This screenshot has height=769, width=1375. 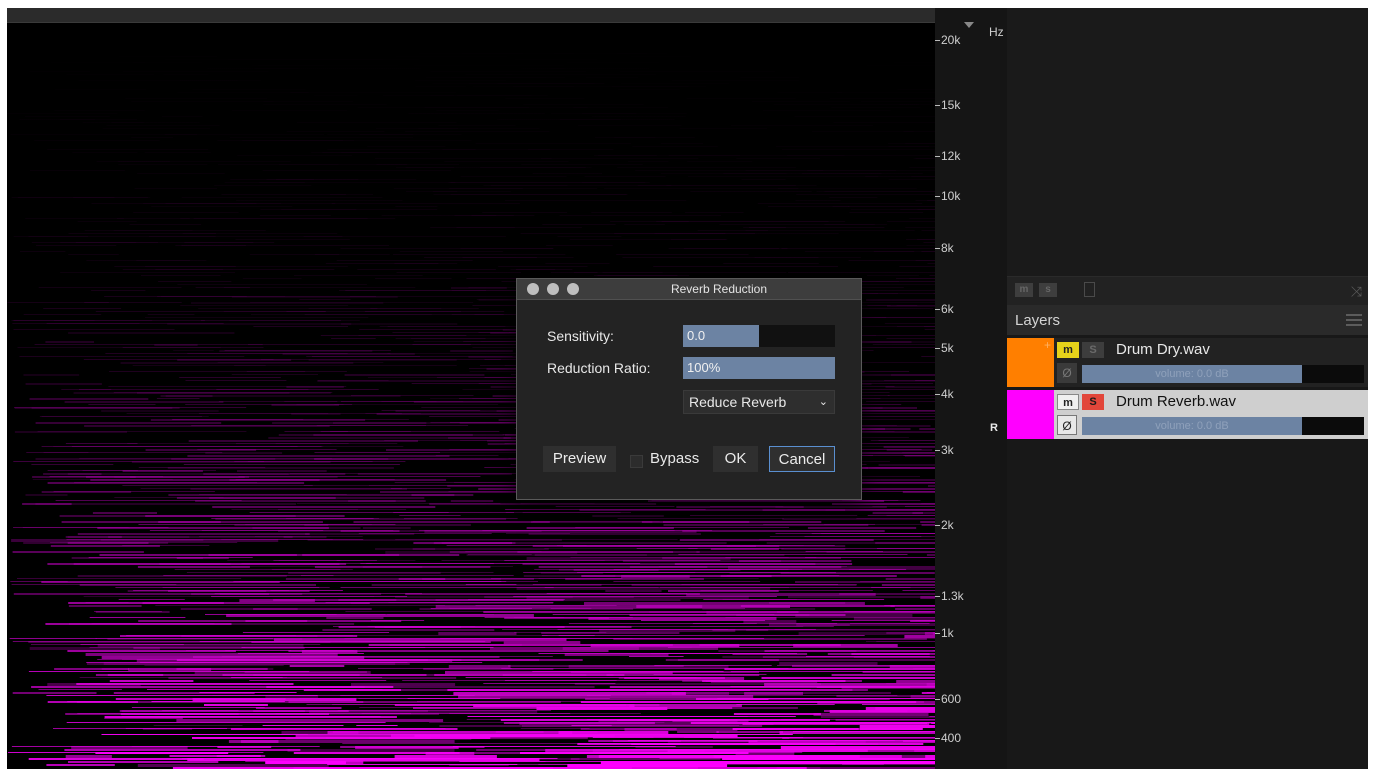 What do you see at coordinates (961, 699) in the screenshot?
I see `frequency-tick: 600` at bounding box center [961, 699].